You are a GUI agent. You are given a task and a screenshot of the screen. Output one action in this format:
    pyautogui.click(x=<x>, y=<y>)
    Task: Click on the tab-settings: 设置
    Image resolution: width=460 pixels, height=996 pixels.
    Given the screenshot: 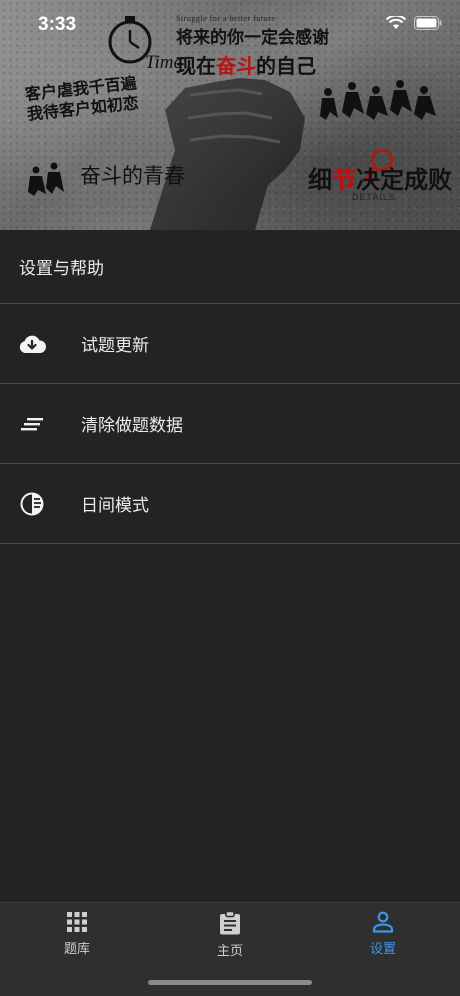 What is the action you would take?
    pyautogui.click(x=383, y=937)
    